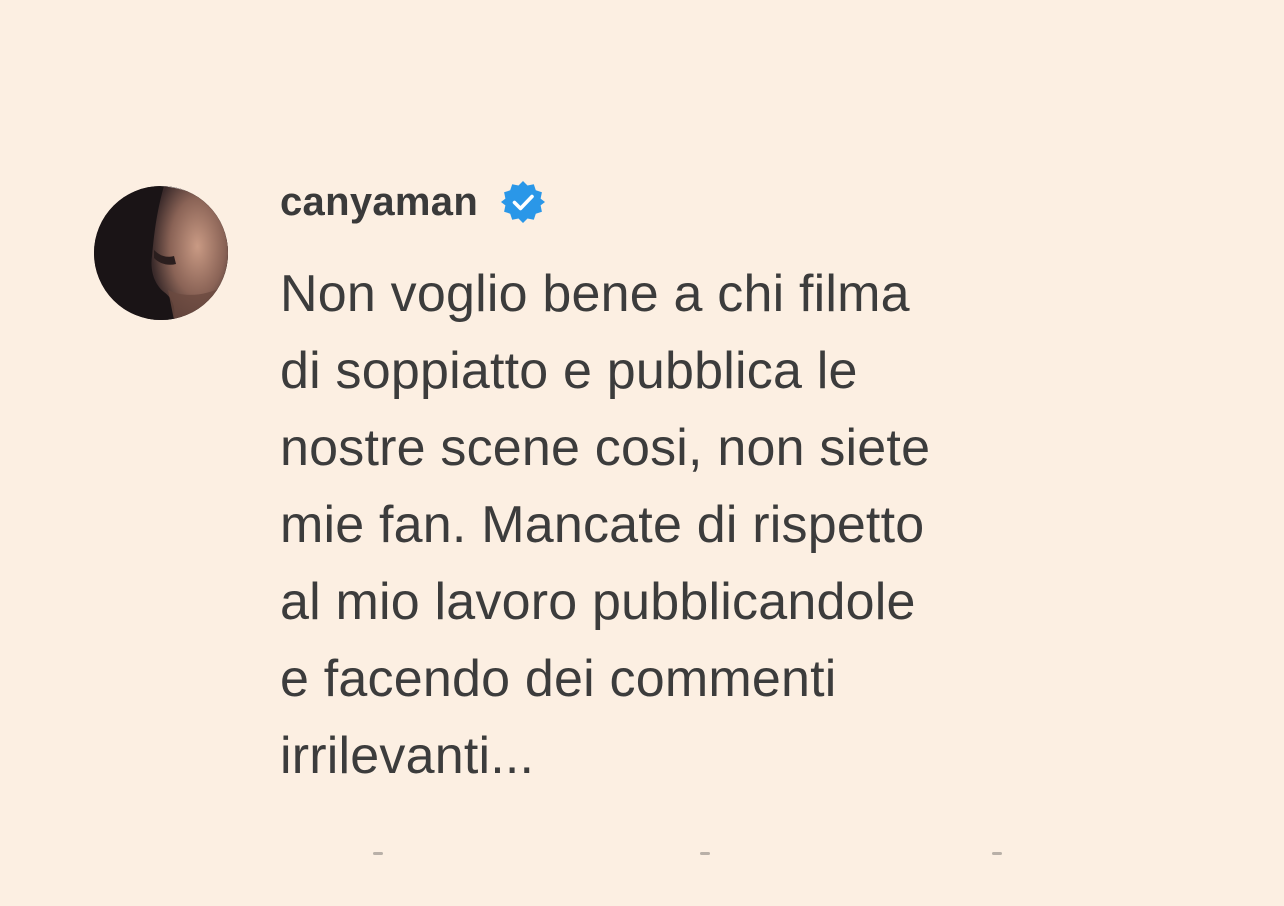 The width and height of the screenshot is (1284, 906). I want to click on avatar, so click(161, 253).